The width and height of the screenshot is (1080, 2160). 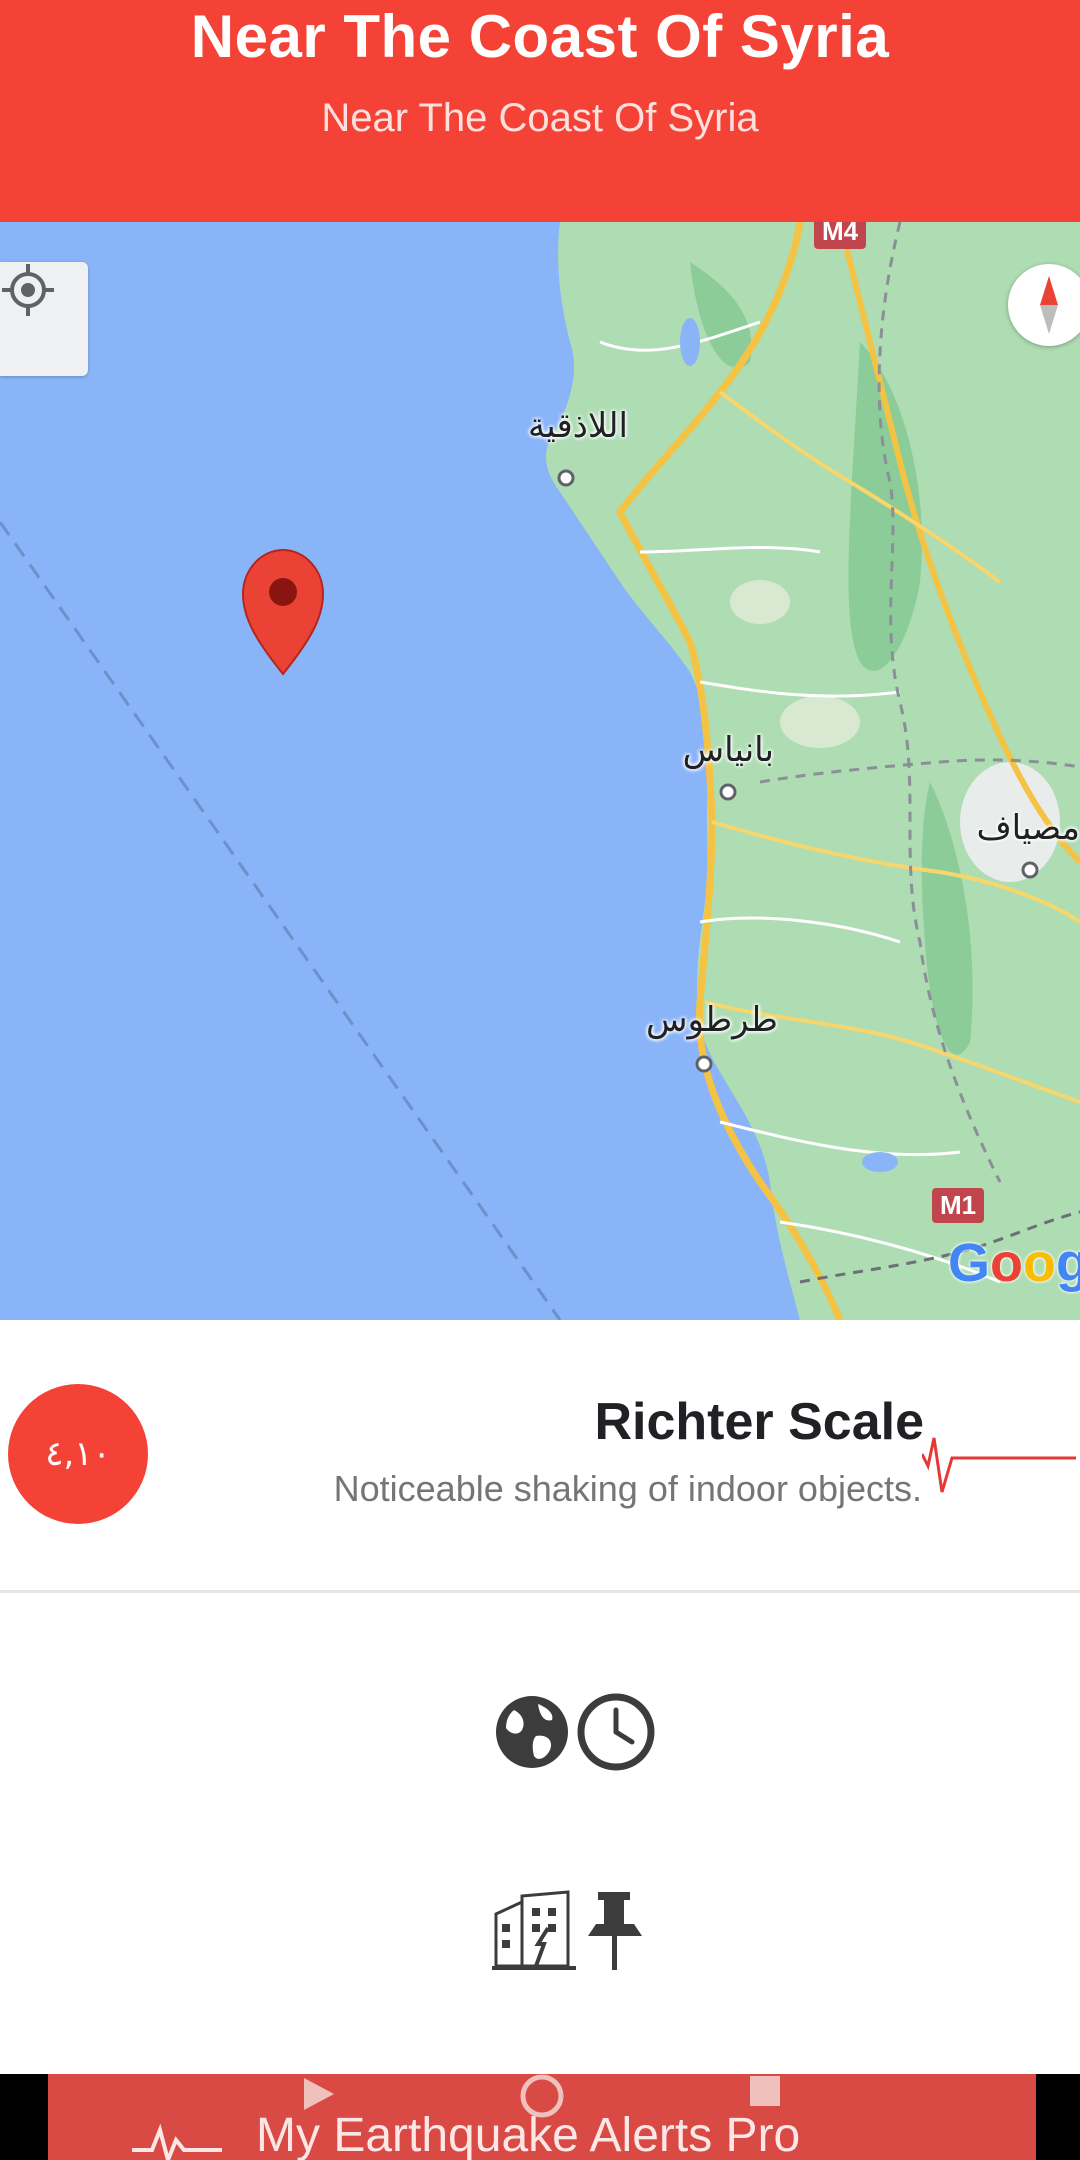 What do you see at coordinates (958, 1205) in the screenshot?
I see `road-shield-m1: M1` at bounding box center [958, 1205].